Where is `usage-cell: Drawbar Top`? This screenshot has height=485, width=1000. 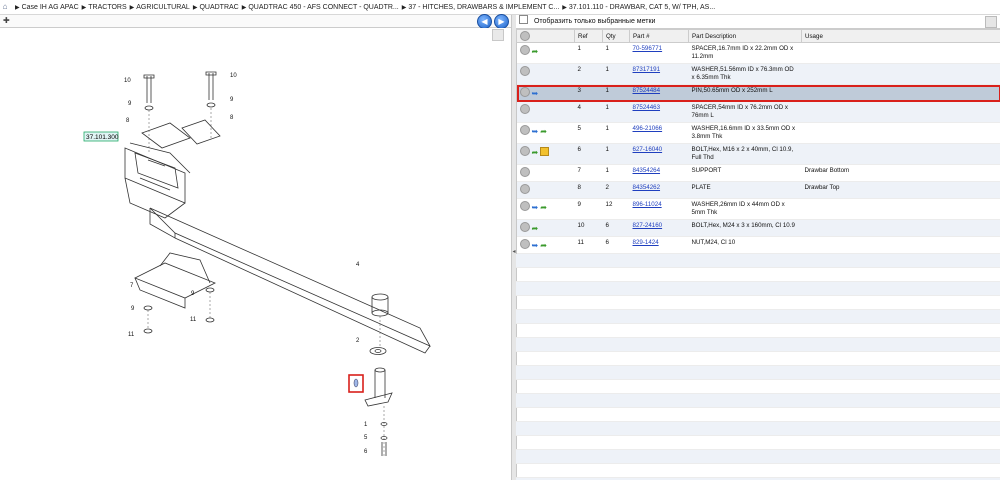
usage-cell: Drawbar Top is located at coordinates (901, 190).